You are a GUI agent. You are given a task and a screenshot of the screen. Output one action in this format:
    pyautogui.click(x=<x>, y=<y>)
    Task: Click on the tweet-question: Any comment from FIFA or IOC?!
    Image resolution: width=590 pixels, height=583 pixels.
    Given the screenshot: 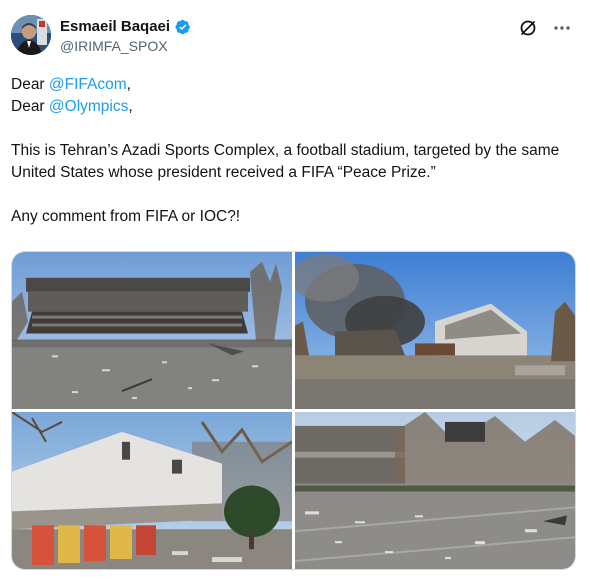 What is the action you would take?
    pyautogui.click(x=126, y=216)
    